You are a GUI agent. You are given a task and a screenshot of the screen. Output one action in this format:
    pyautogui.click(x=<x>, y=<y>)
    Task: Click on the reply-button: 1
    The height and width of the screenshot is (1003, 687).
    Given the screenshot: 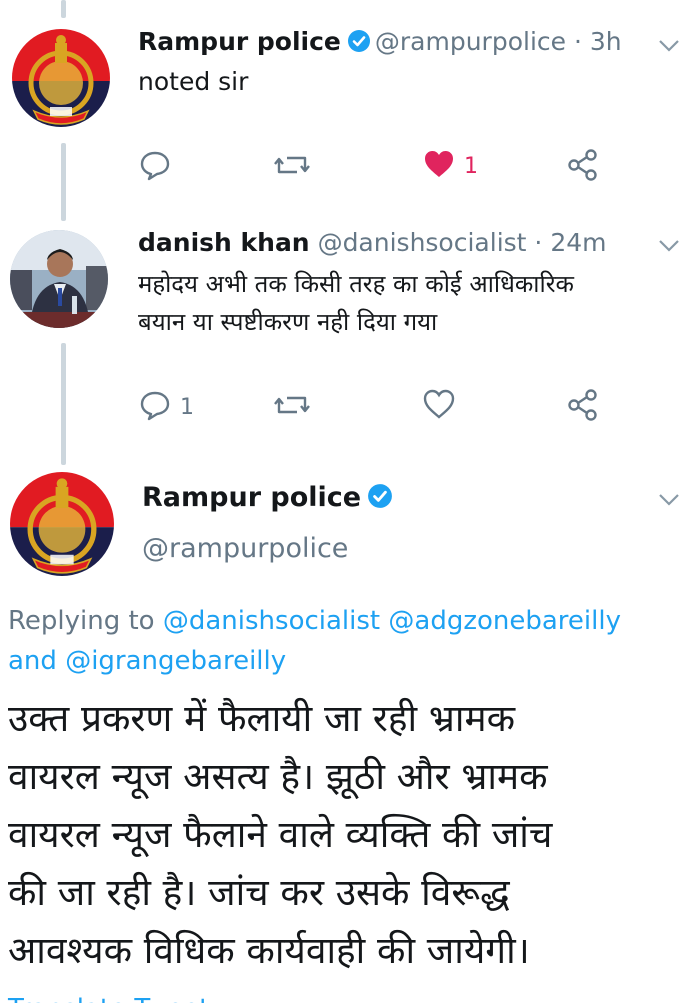 What is the action you would take?
    pyautogui.click(x=166, y=407)
    